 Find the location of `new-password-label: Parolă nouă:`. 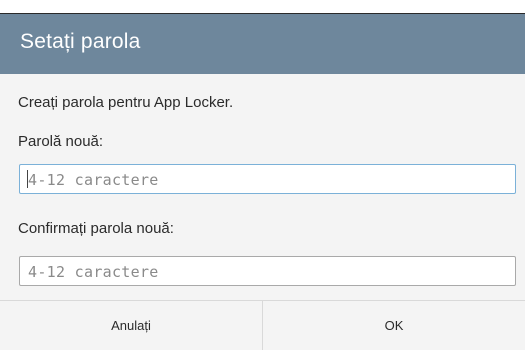

new-password-label: Parolă nouă: is located at coordinates (61, 141).